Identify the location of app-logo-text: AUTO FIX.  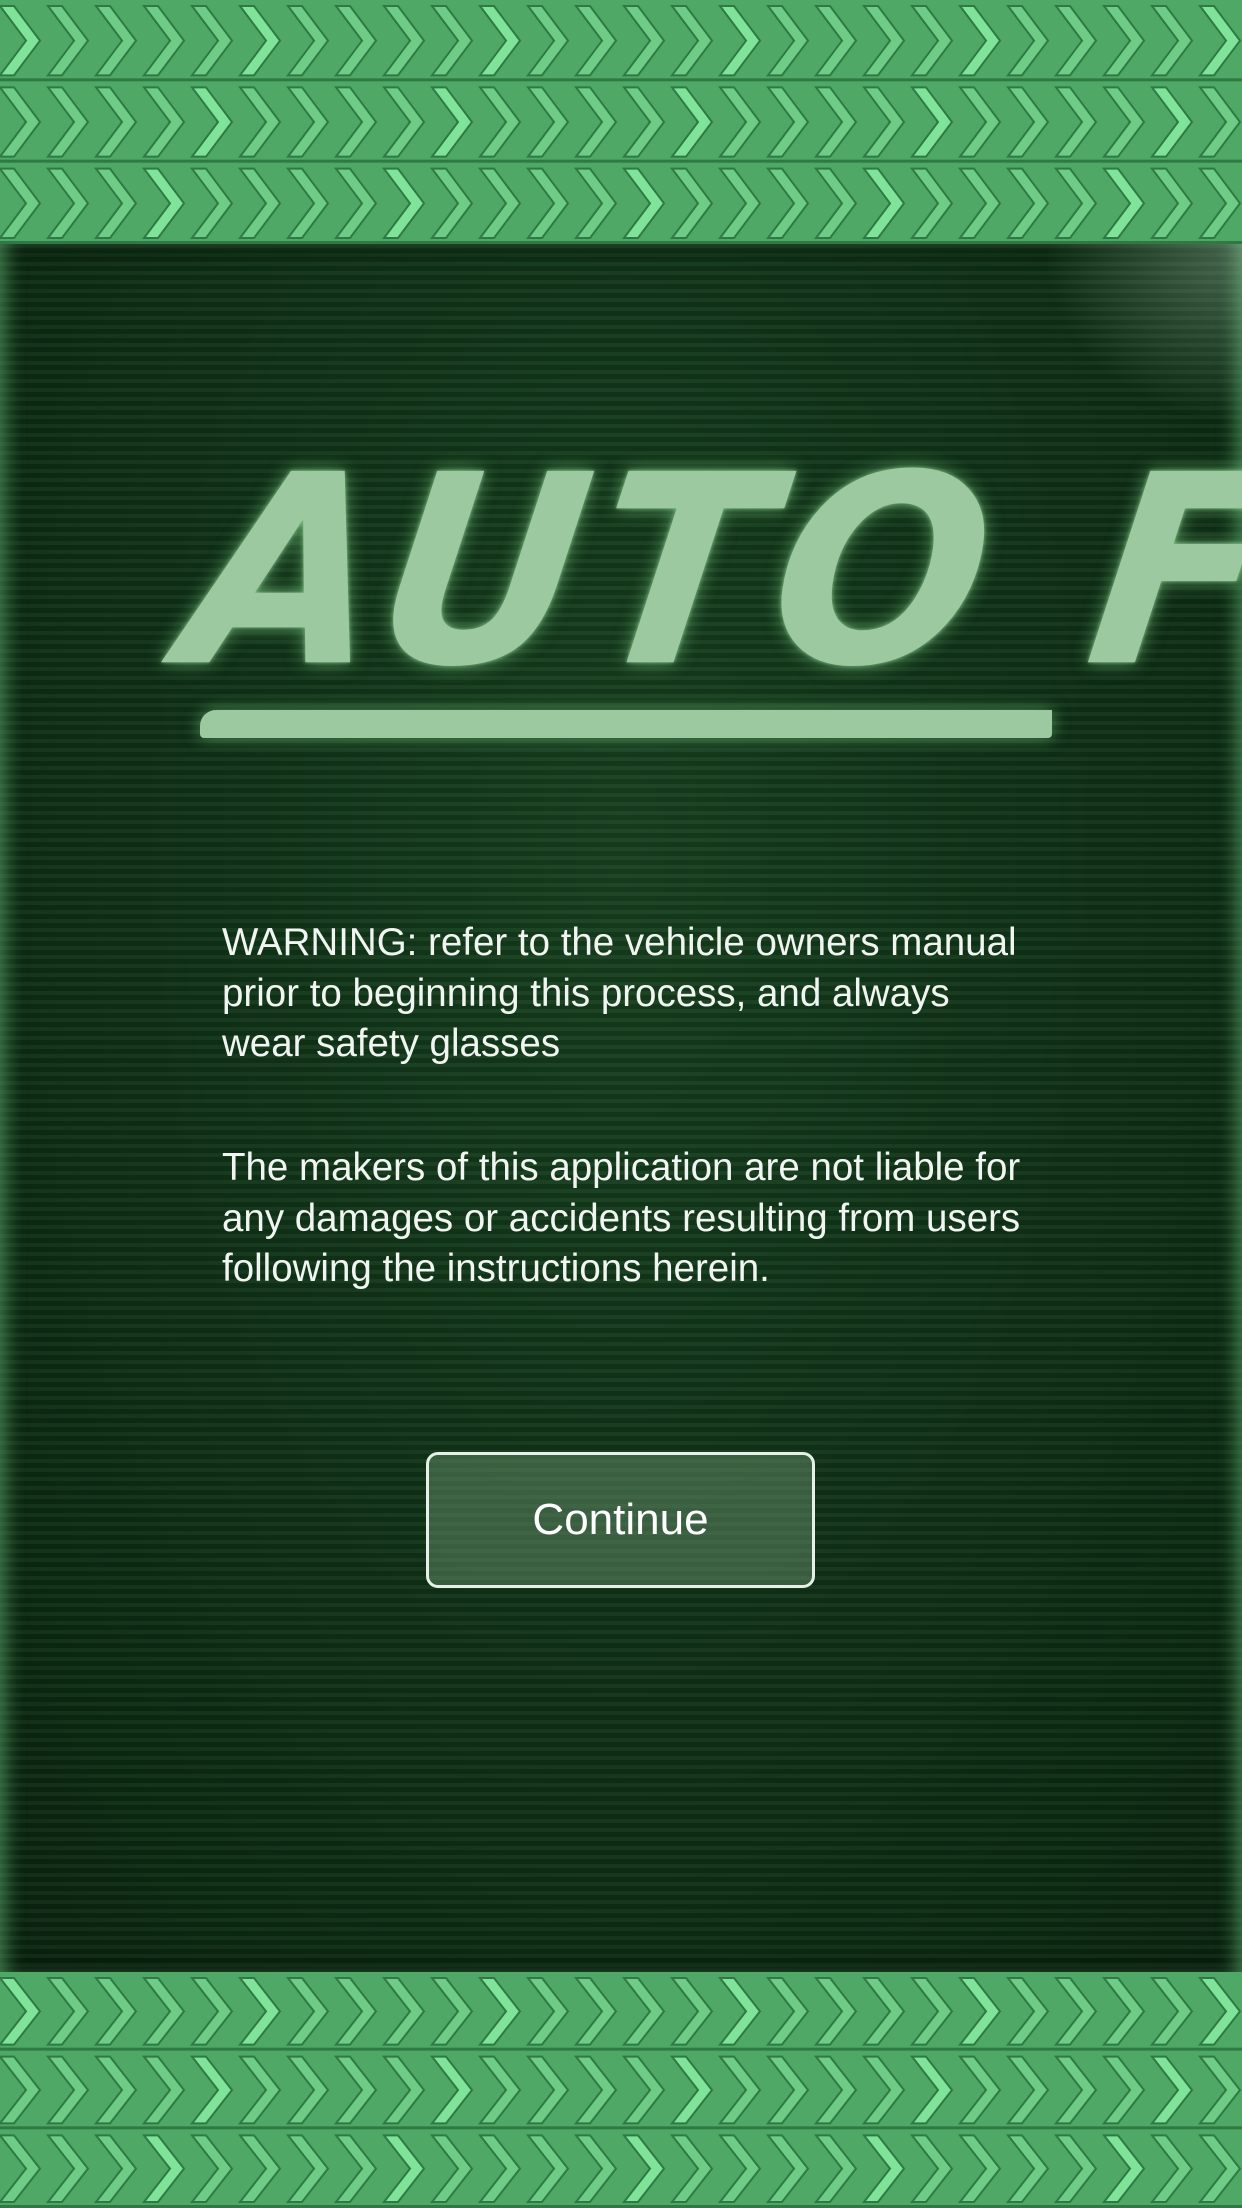
(705, 571).